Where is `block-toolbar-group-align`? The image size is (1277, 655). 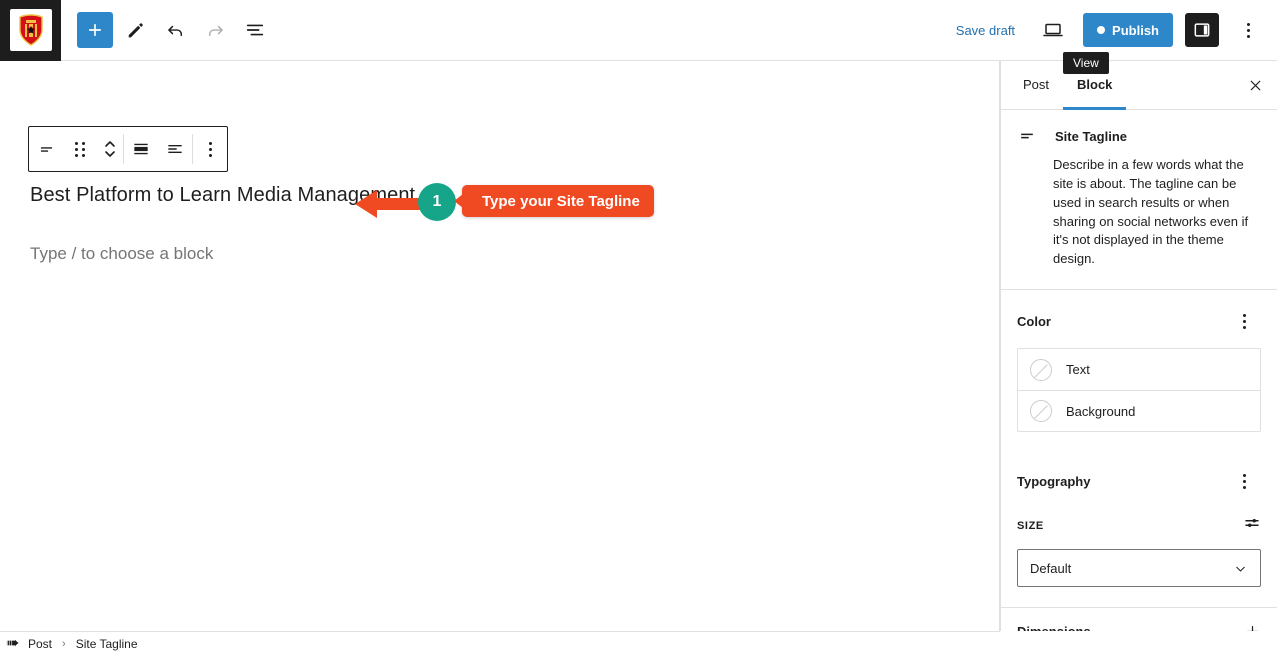 block-toolbar-group-align is located at coordinates (158, 149).